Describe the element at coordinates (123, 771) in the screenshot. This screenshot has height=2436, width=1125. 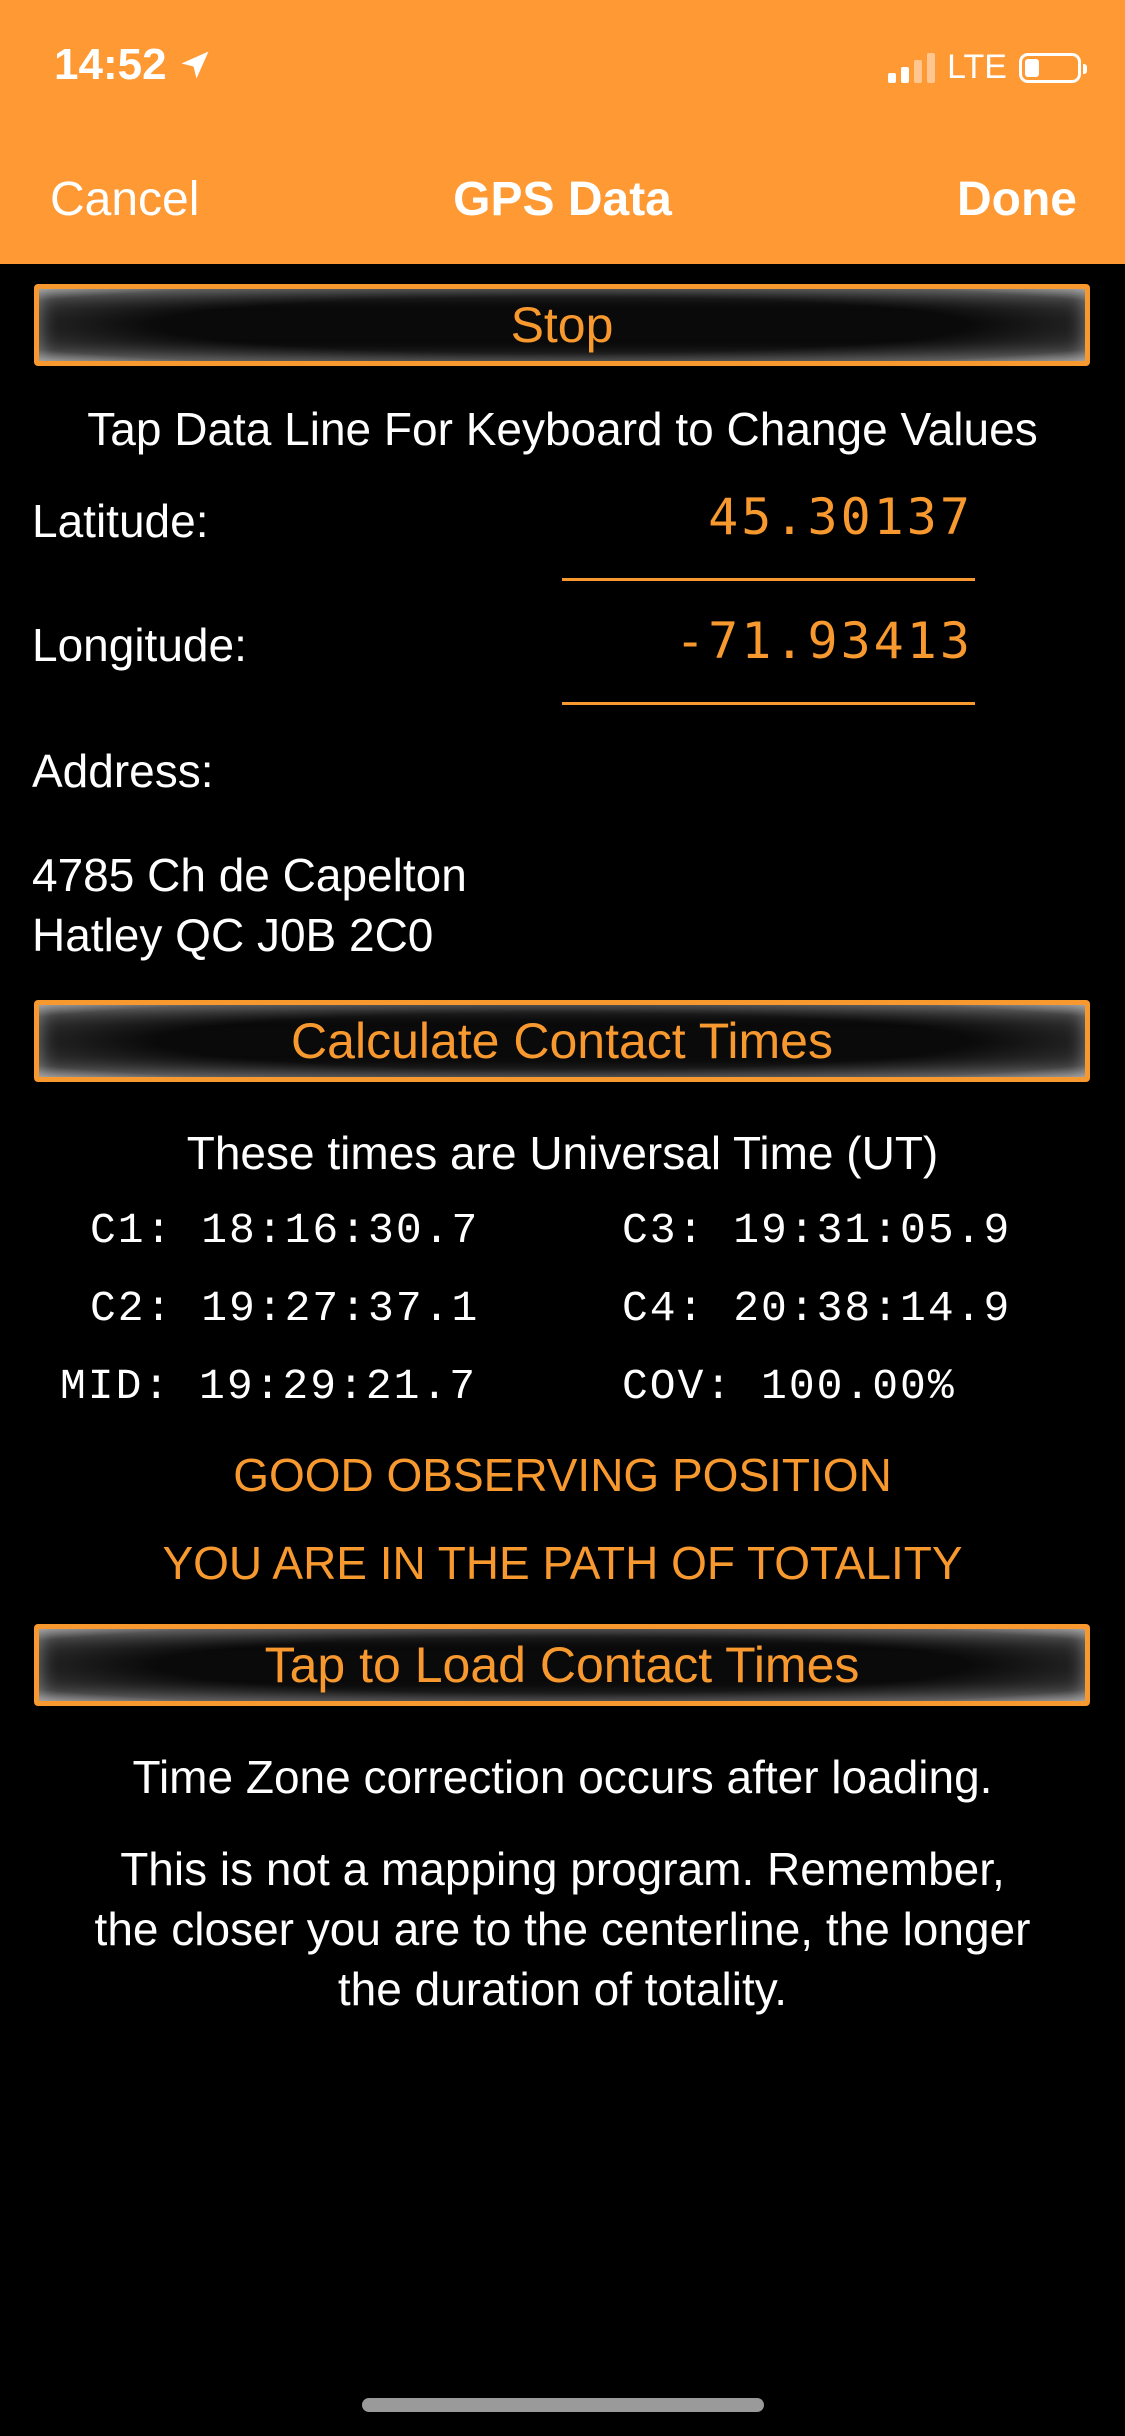
I see `address-label: Address:` at that location.